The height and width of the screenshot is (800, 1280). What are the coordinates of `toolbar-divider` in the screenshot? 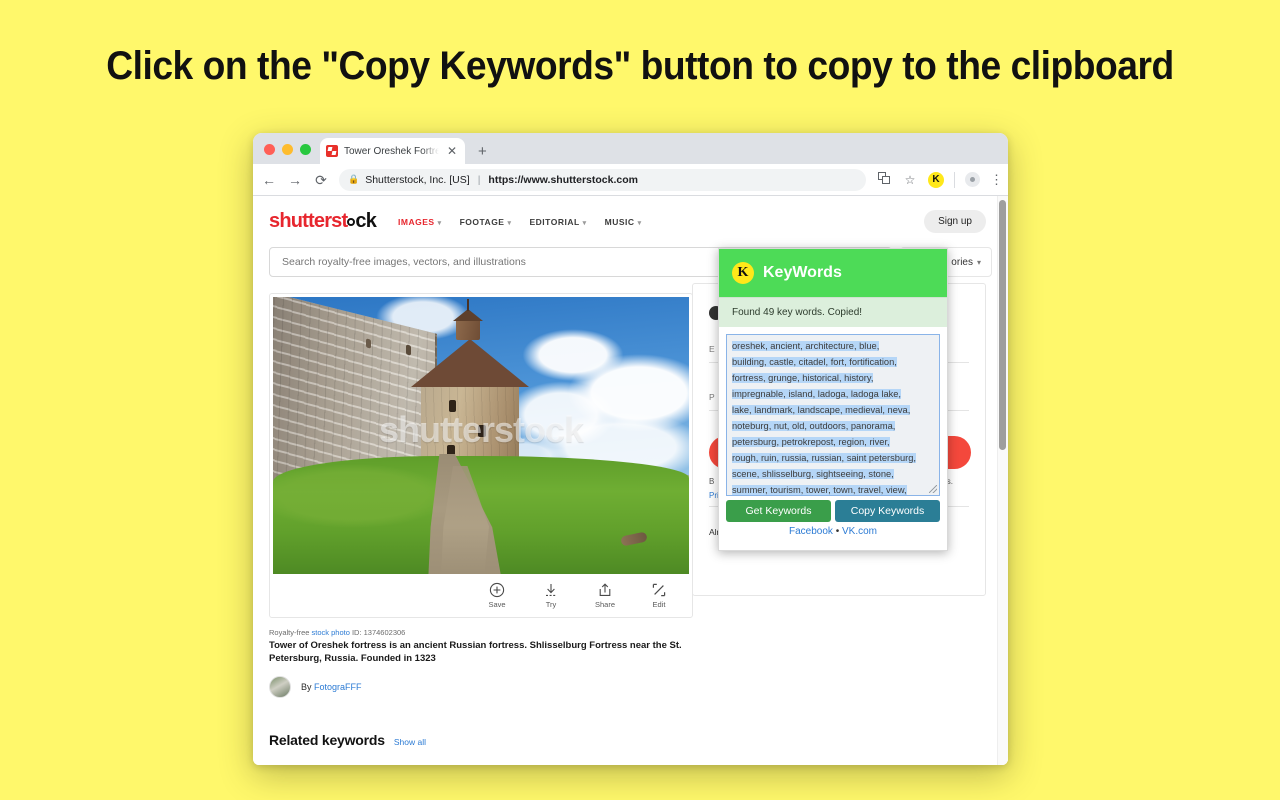 It's located at (954, 179).